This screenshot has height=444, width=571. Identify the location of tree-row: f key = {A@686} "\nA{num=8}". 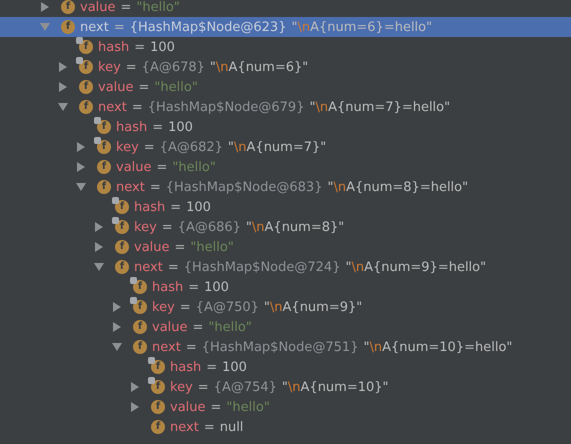
(285, 227).